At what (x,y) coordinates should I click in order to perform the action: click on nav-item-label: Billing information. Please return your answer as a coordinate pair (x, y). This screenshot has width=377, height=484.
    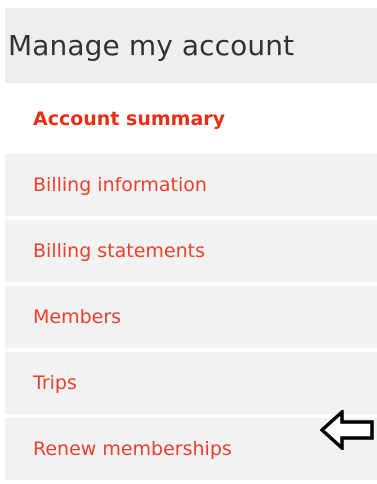
    Looking at the image, I should click on (120, 185).